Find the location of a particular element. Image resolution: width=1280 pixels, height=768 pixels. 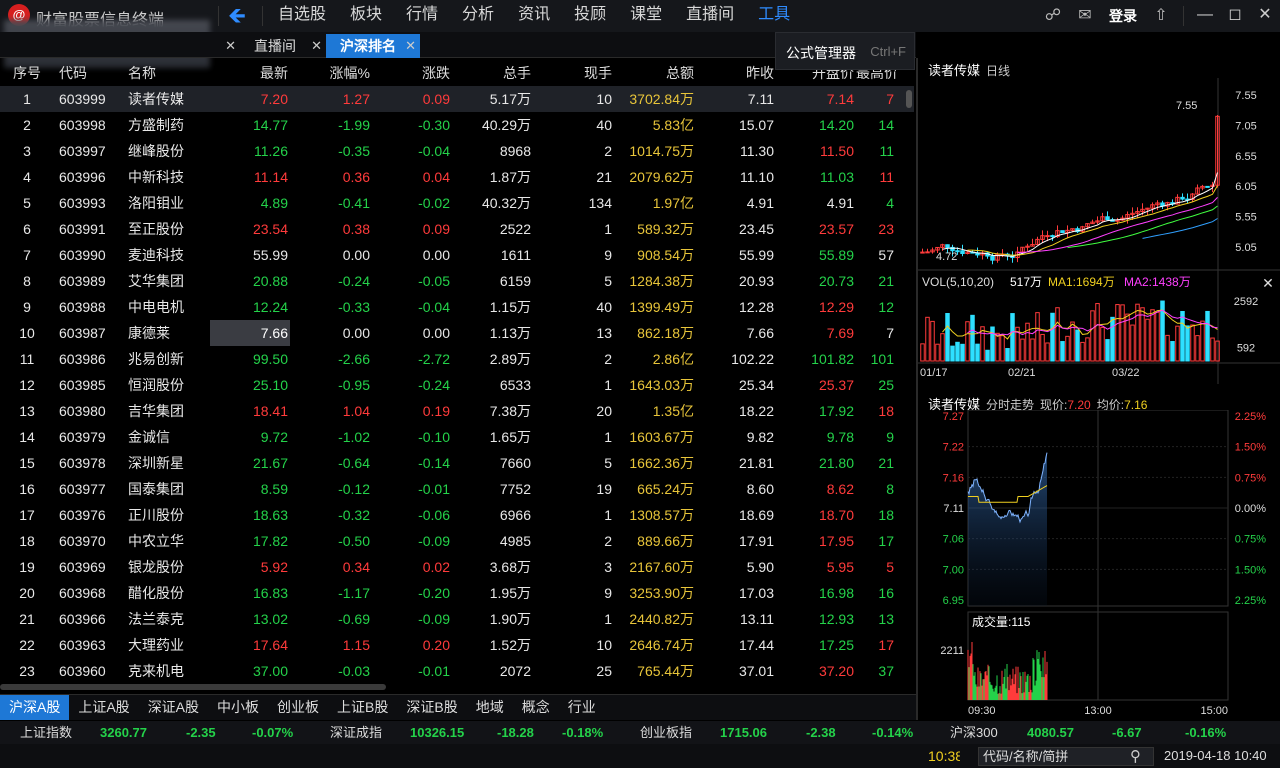

table-cell: 19 is located at coordinates (27, 567).